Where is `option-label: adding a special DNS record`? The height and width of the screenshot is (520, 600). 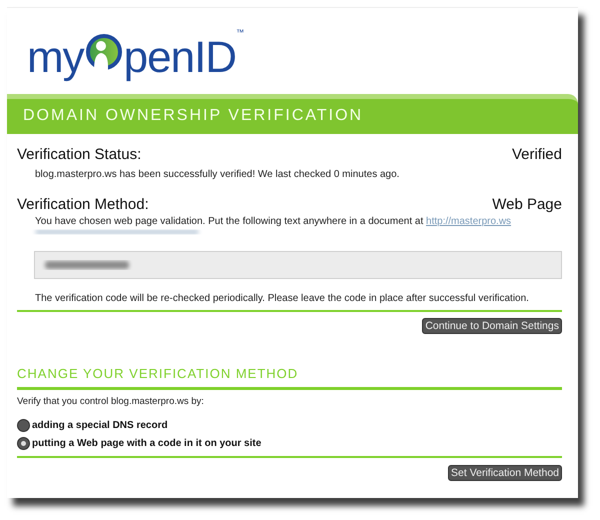 option-label: adding a special DNS record is located at coordinates (100, 425).